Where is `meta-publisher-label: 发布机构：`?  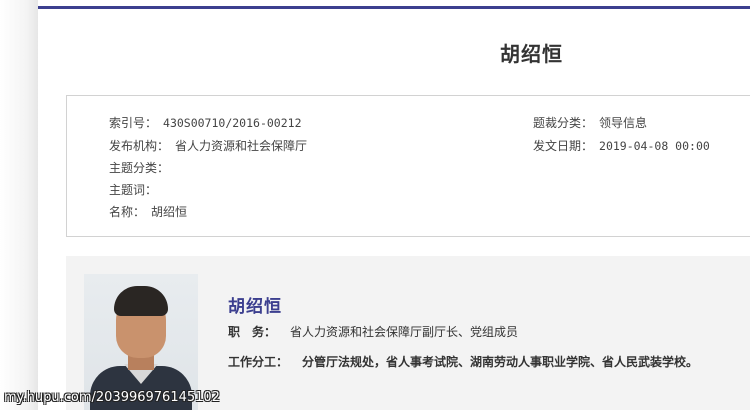
meta-publisher-label: 发布机构： is located at coordinates (139, 146).